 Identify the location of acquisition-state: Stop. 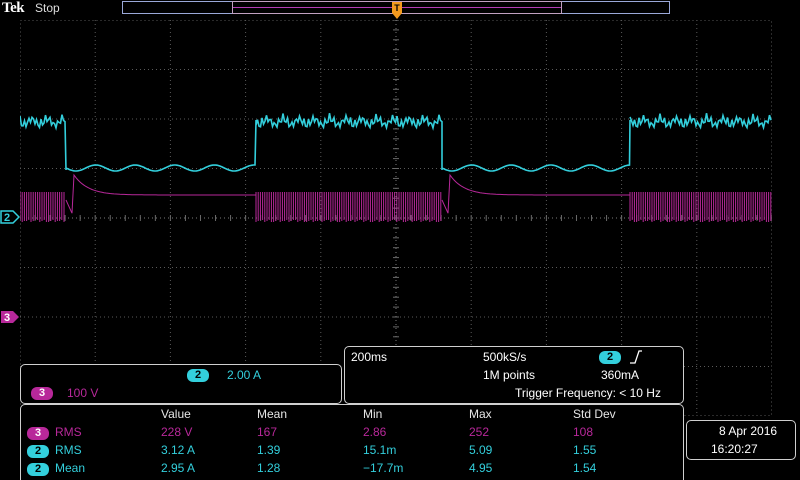
(47, 8).